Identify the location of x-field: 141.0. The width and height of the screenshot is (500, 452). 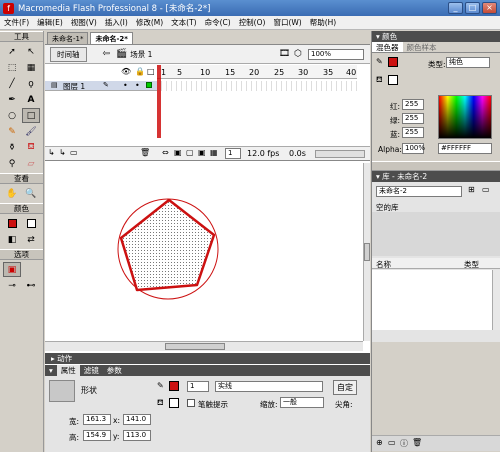
(137, 419).